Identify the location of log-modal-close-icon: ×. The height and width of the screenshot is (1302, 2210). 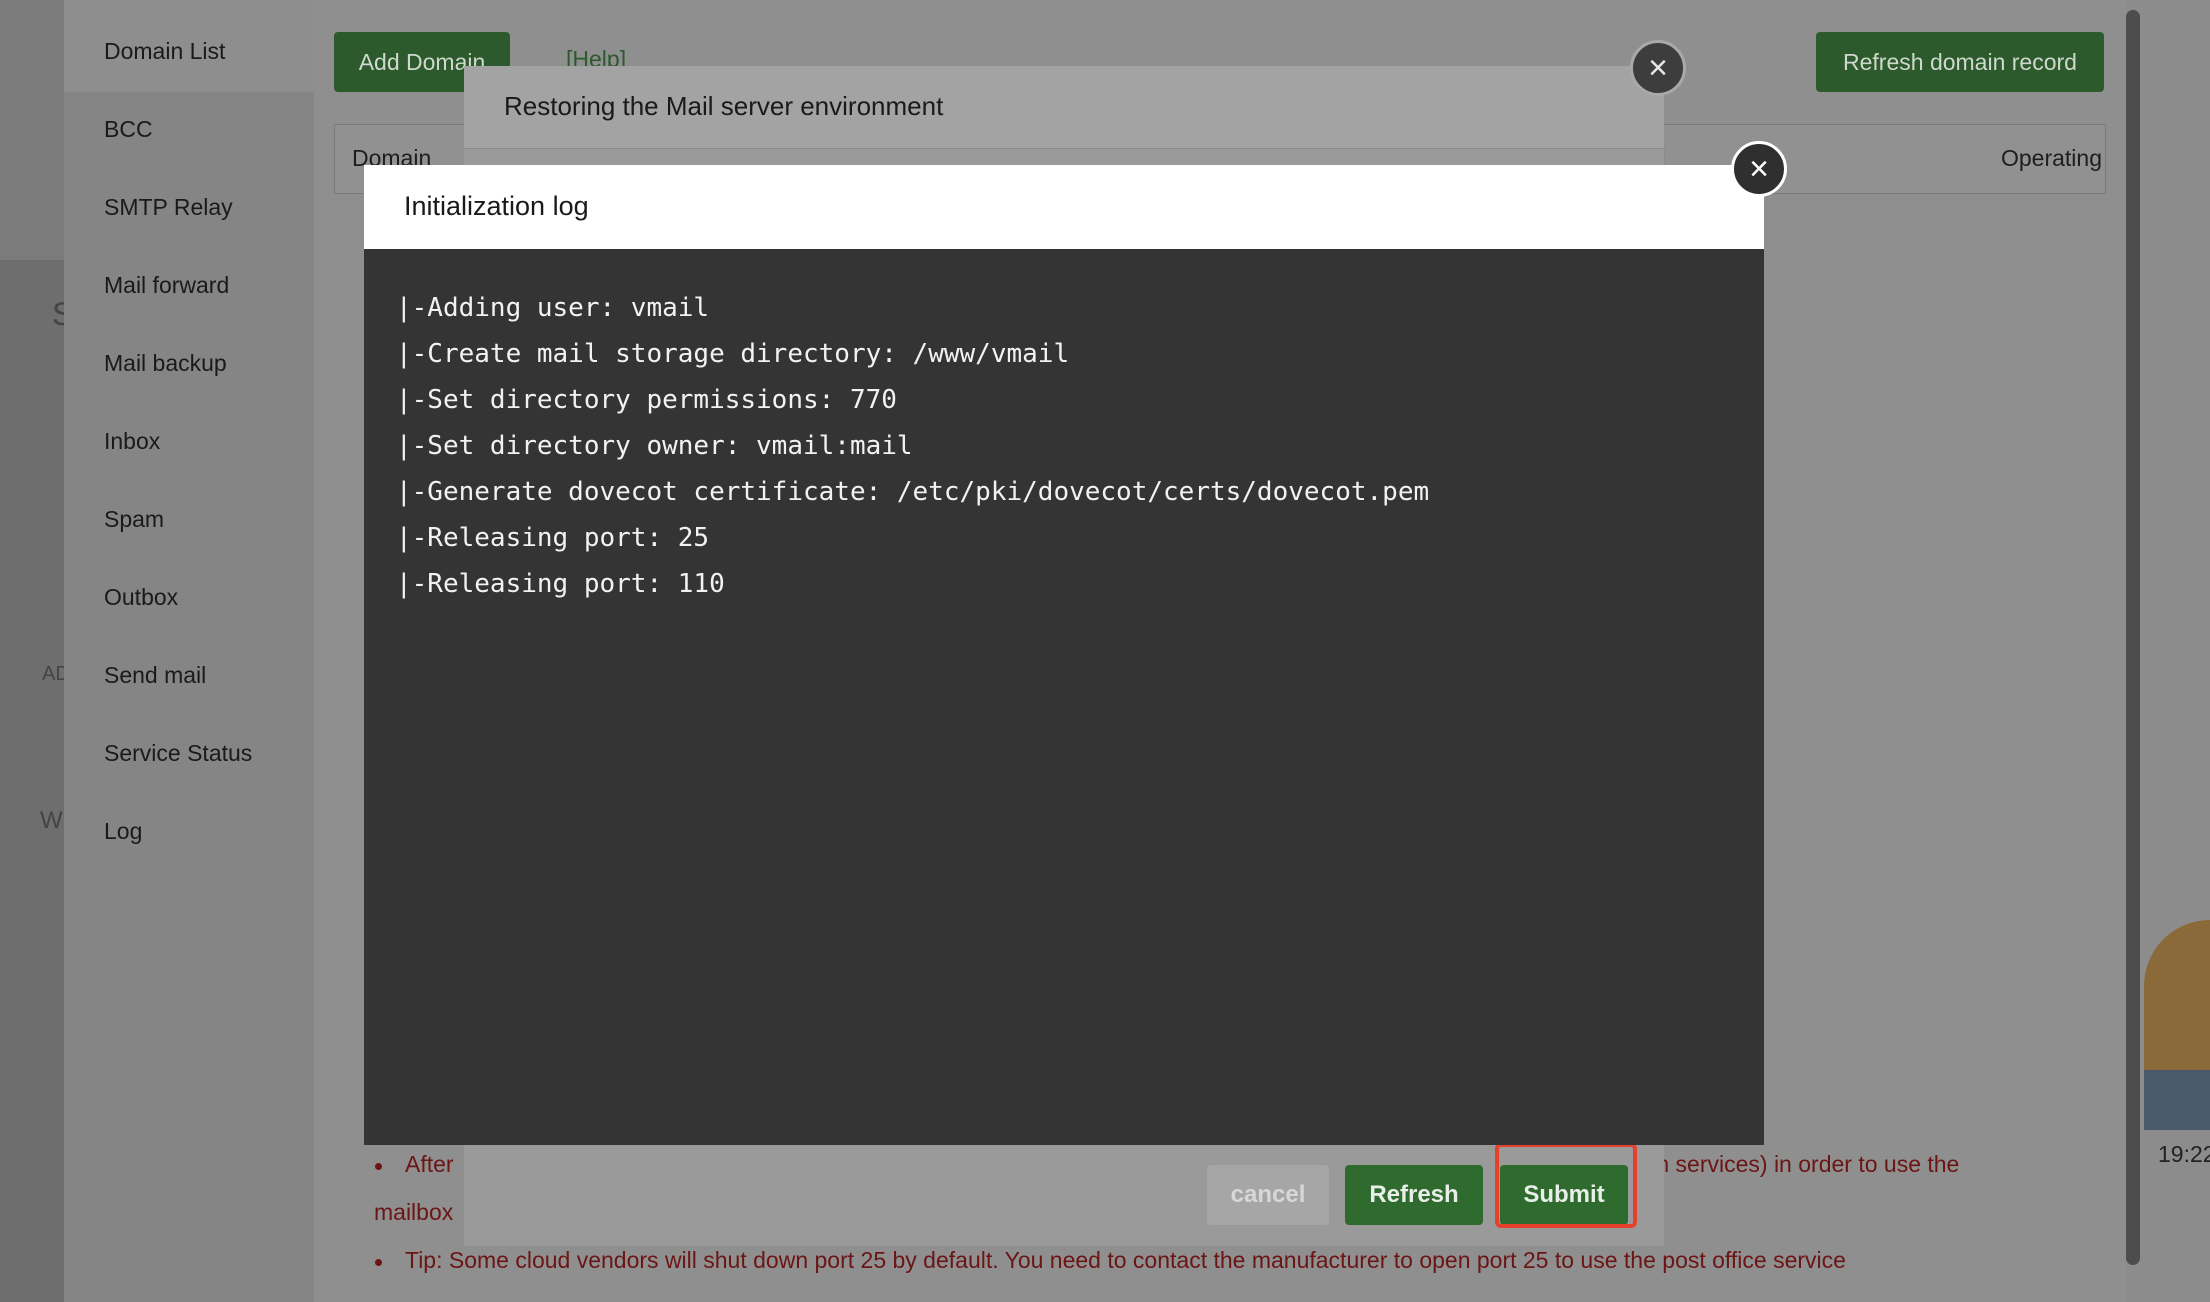
(1759, 169).